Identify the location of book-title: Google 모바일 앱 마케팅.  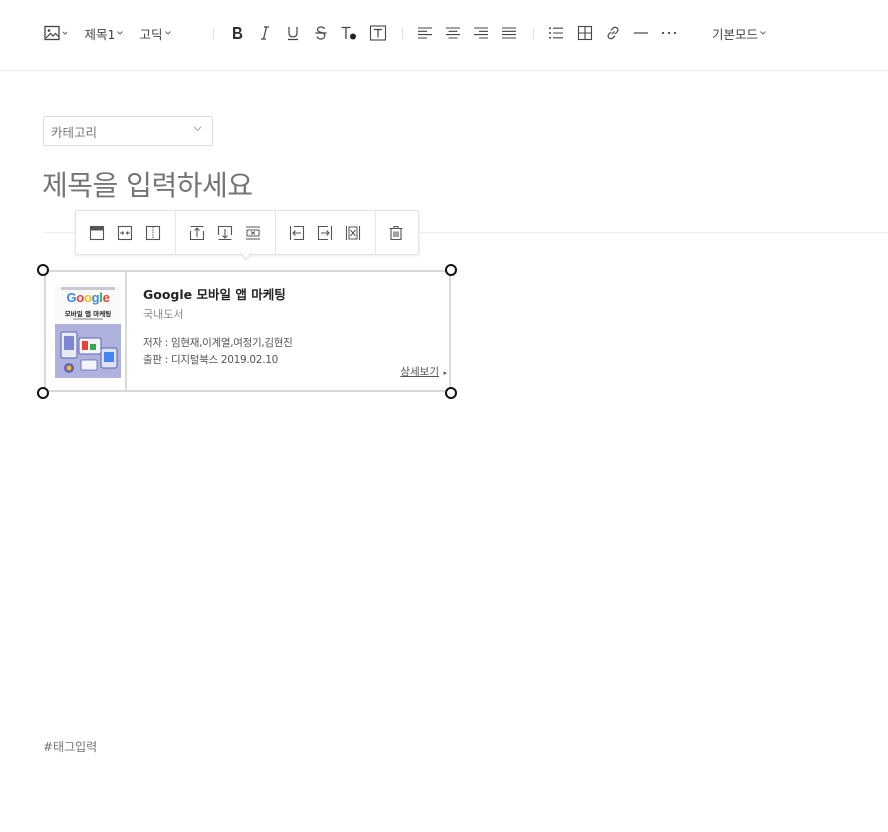
(214, 294).